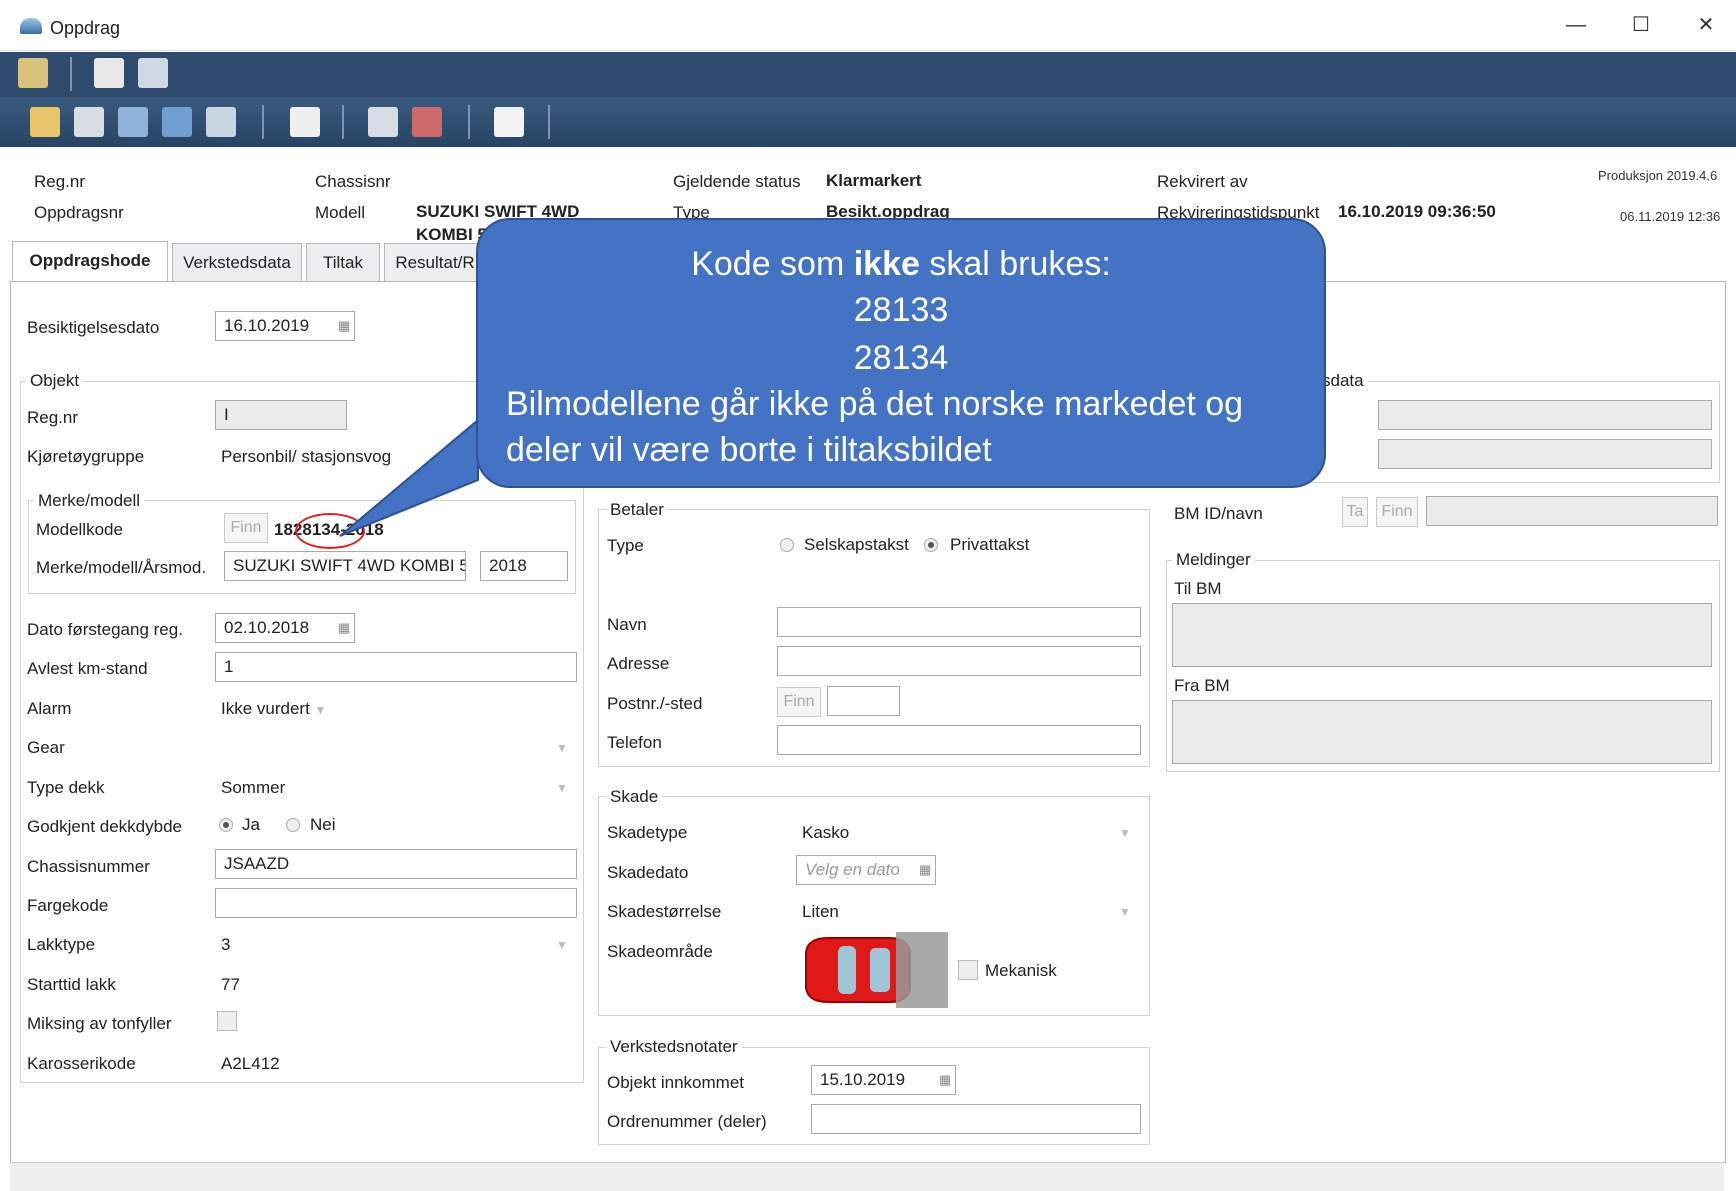 The image size is (1736, 1191). Describe the element at coordinates (93, 327) in the screenshot. I see `besiktigelsesdato-label: Besiktigelsesdato` at that location.